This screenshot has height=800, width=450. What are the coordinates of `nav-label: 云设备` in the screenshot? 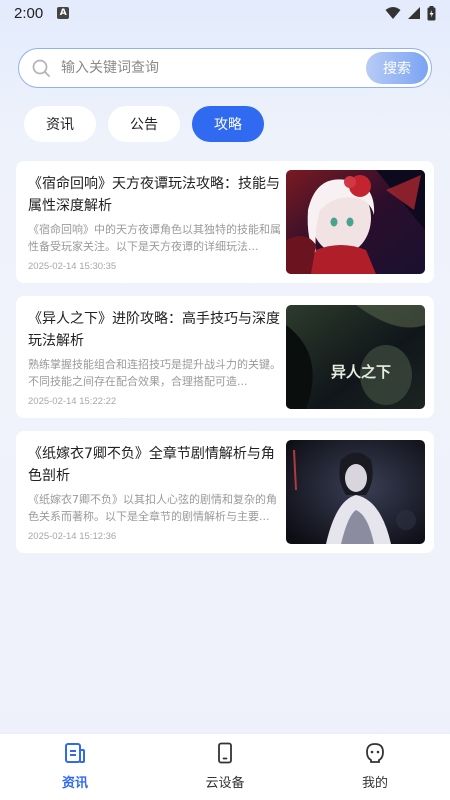 It's located at (225, 783).